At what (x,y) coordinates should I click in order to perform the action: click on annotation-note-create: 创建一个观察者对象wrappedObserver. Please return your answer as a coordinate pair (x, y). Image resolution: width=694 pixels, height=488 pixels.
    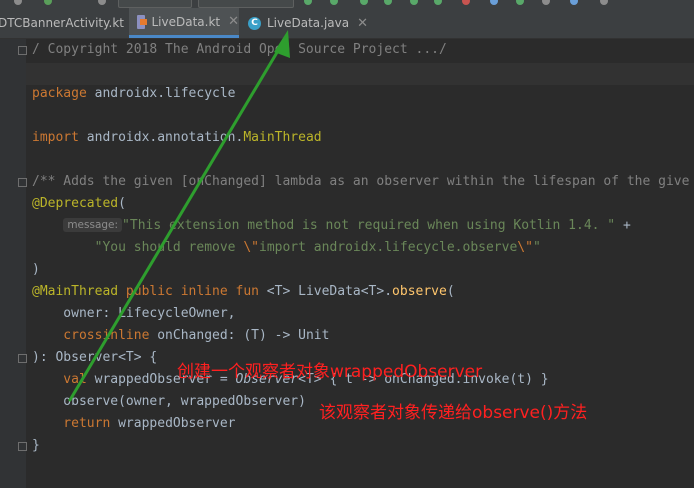
    Looking at the image, I should click on (330, 372).